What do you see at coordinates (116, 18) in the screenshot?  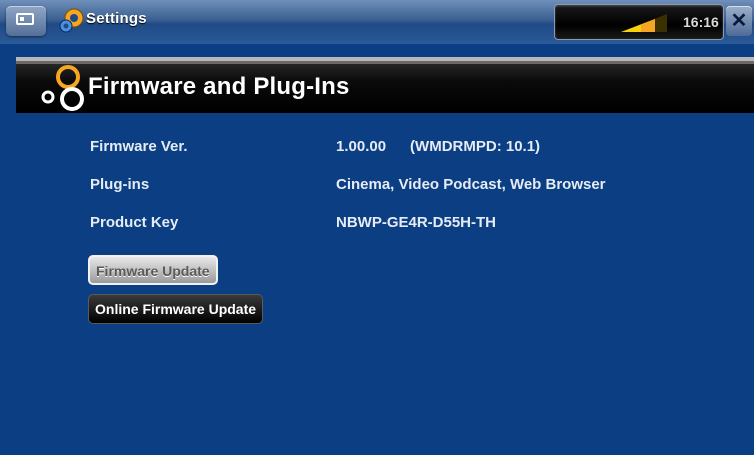 I see `window-title: Settings` at bounding box center [116, 18].